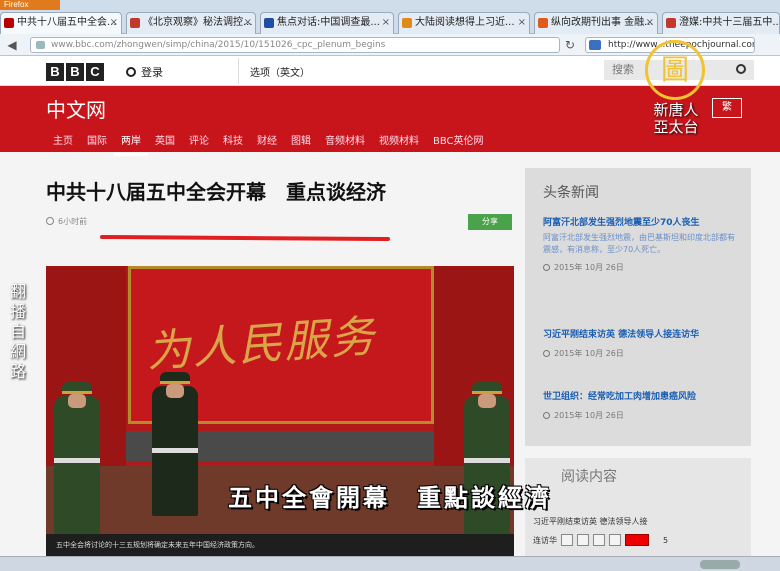 This screenshot has height=571, width=780. What do you see at coordinates (280, 71) in the screenshot?
I see `language-select: 选项（英文）` at bounding box center [280, 71].